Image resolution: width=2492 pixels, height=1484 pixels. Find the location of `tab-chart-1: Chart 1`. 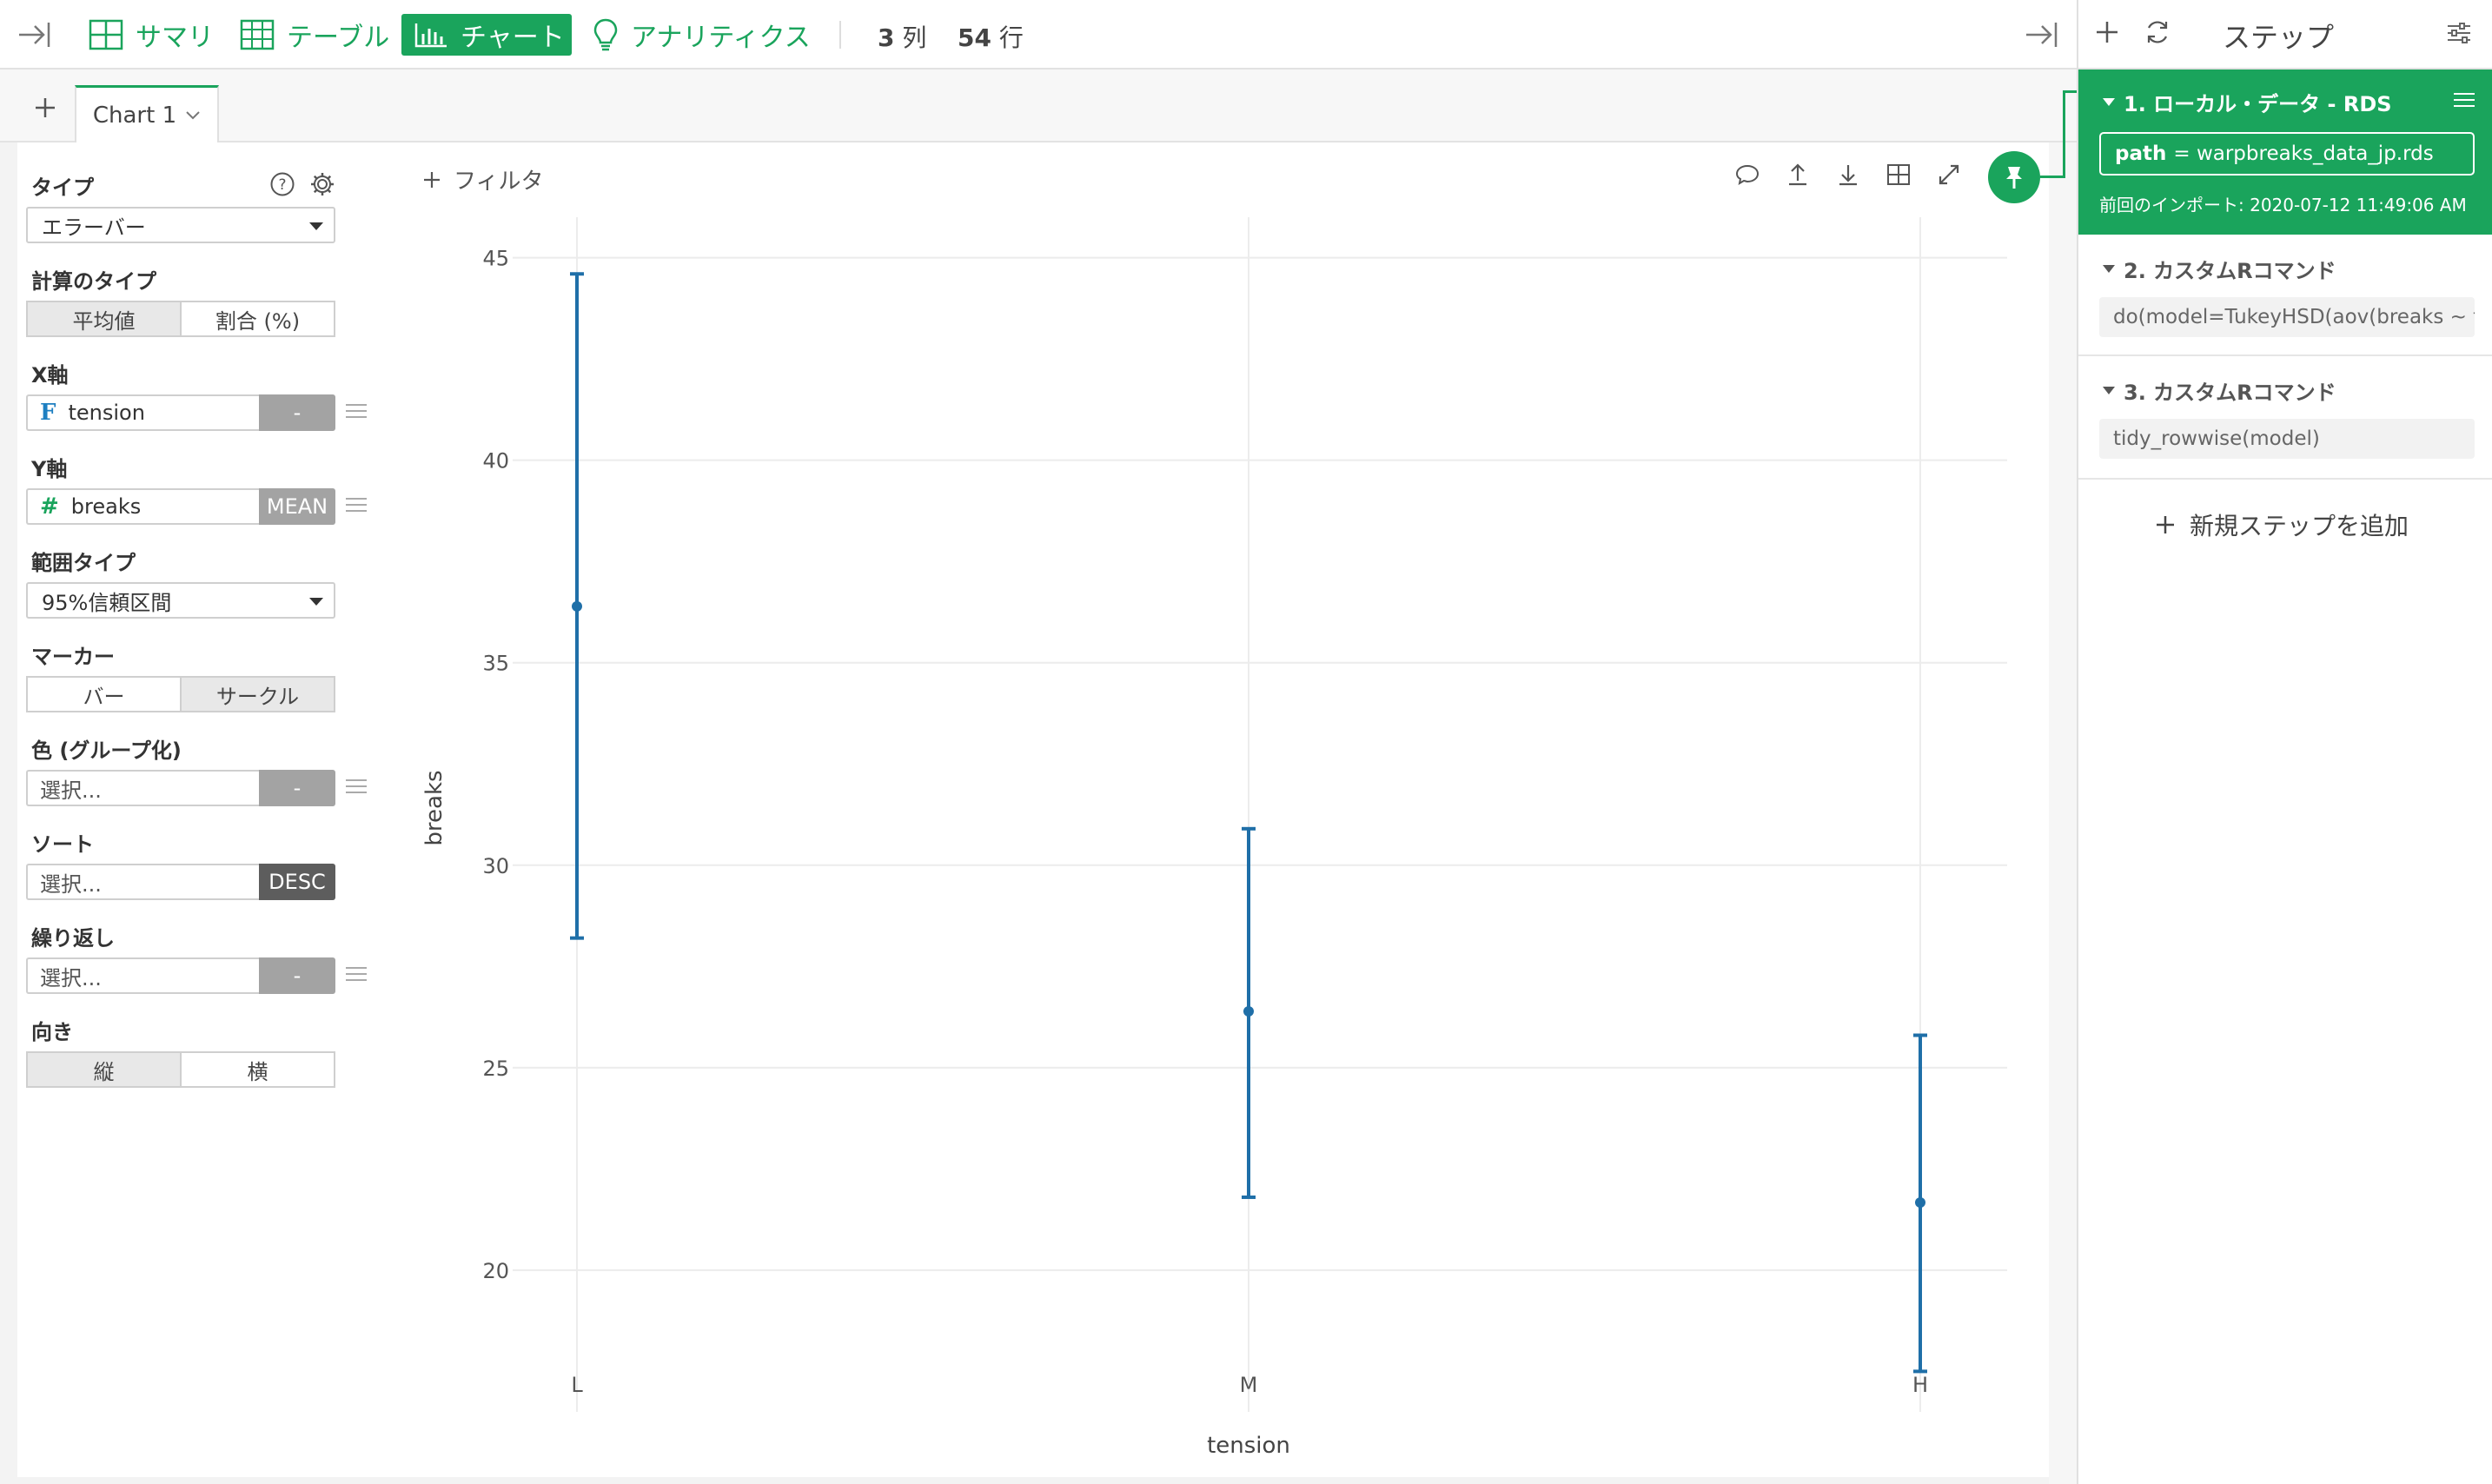

tab-chart-1: Chart 1 is located at coordinates (147, 113).